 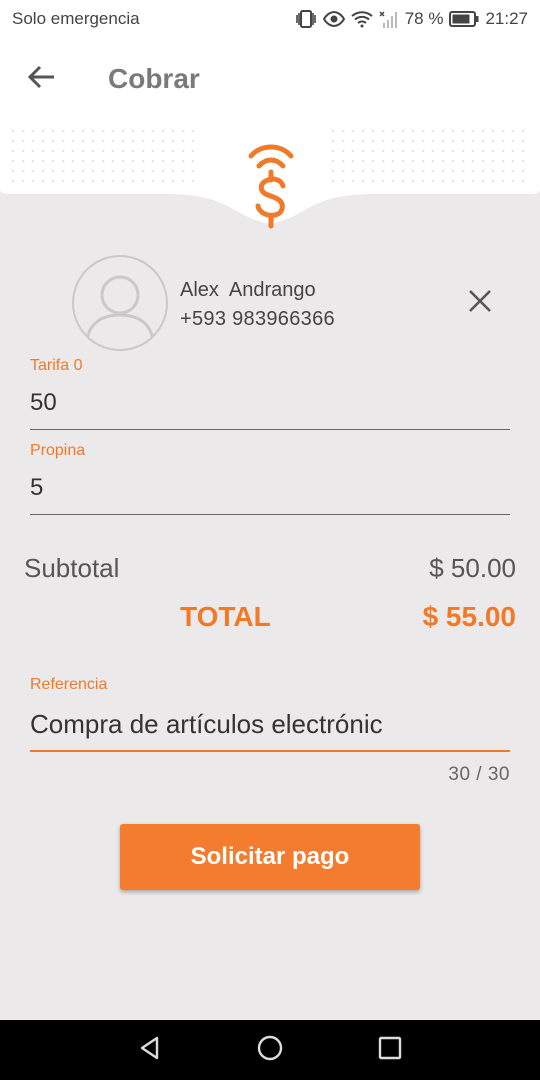 I want to click on close-icon, so click(x=480, y=303).